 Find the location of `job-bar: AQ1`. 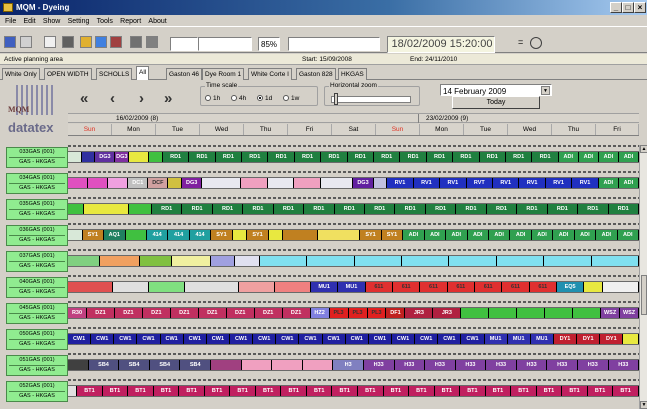

job-bar: AQ1 is located at coordinates (115, 235).